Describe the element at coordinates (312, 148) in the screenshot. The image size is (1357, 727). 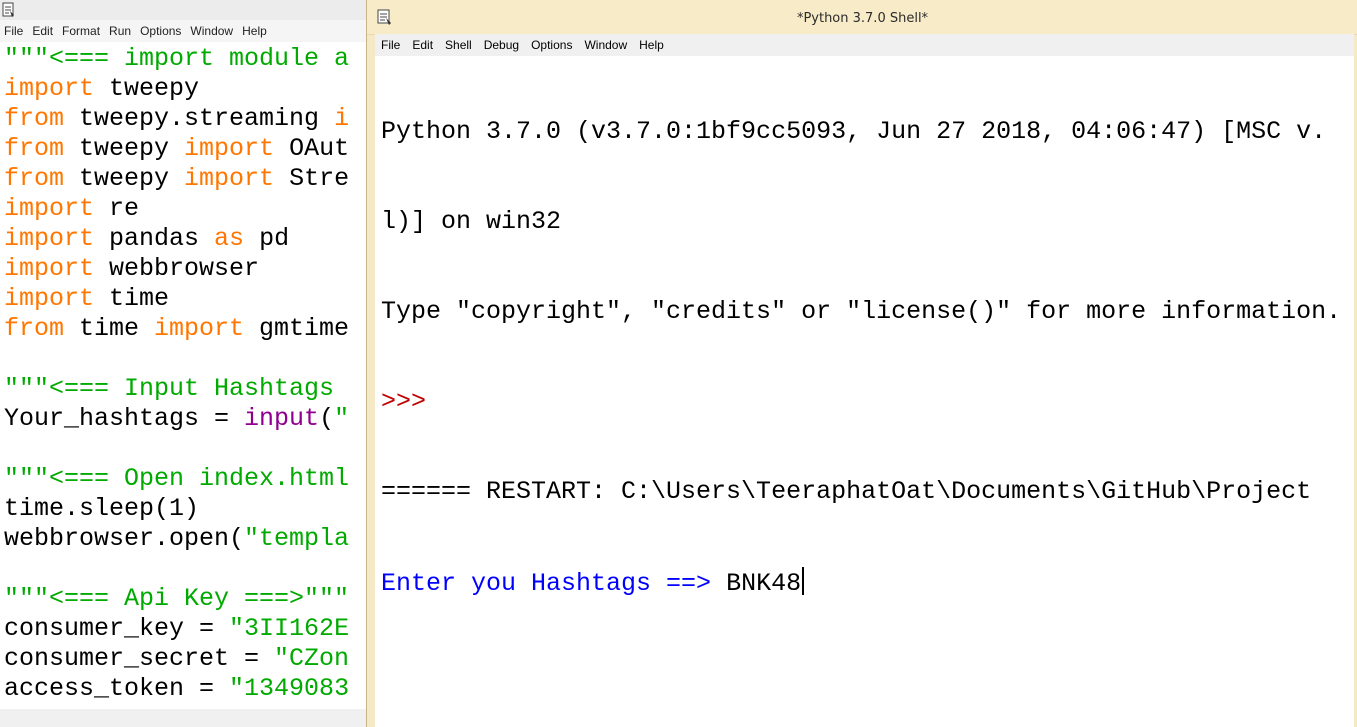
I see `code-token: OAut` at that location.